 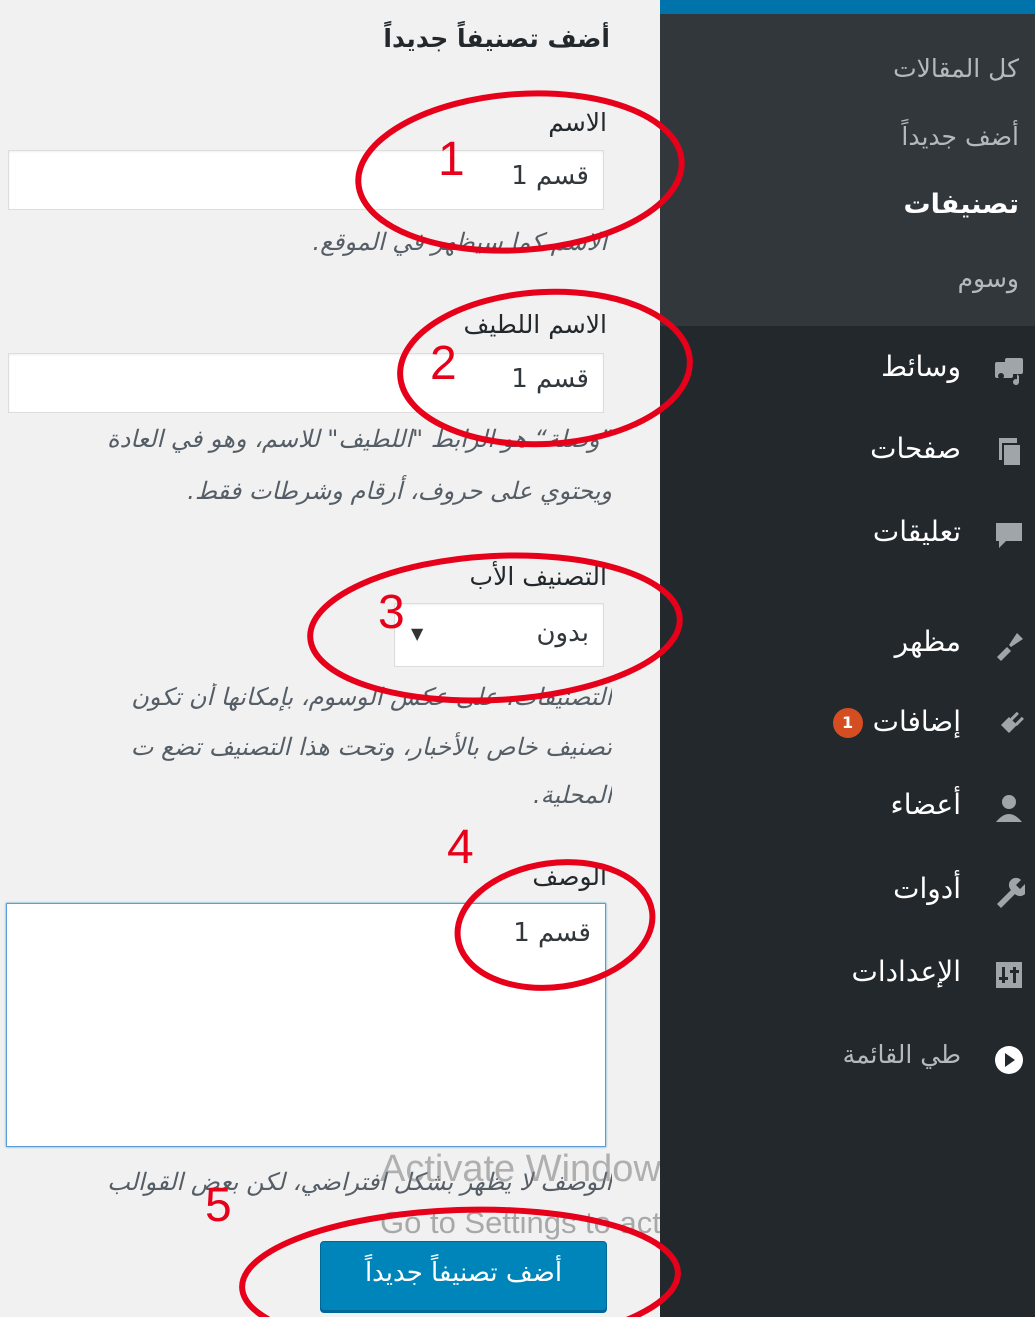 What do you see at coordinates (915, 448) in the screenshot?
I see `sidebar-item-pages-label: صفحات` at bounding box center [915, 448].